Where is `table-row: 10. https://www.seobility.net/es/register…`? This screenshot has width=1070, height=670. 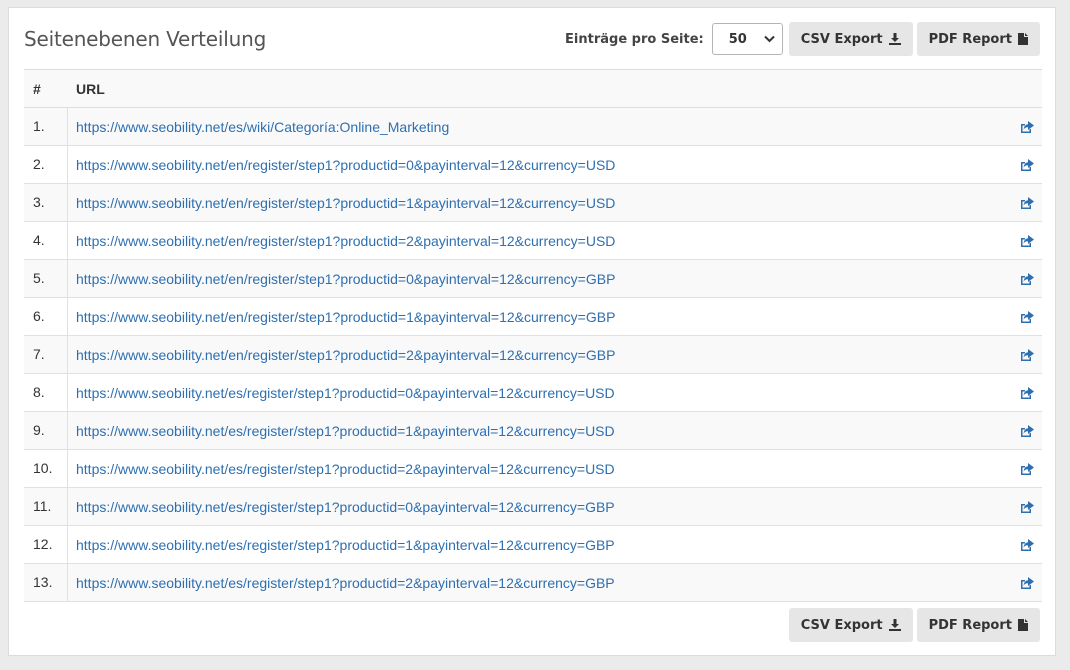 table-row: 10. https://www.seobility.net/es/register… is located at coordinates (533, 469).